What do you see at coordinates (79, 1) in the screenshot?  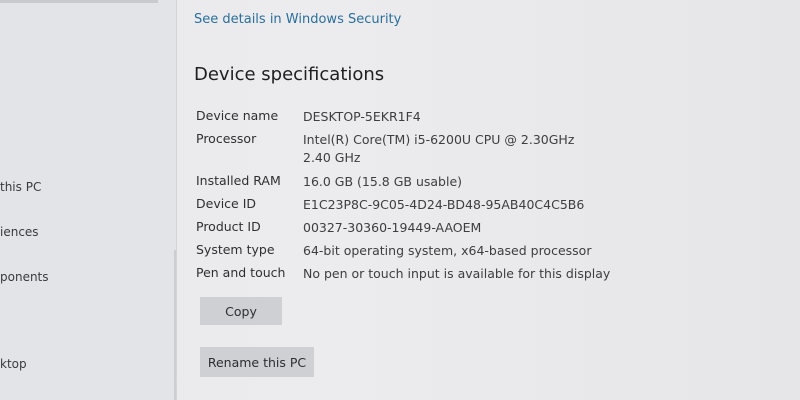 I see `sidebar-divider` at bounding box center [79, 1].